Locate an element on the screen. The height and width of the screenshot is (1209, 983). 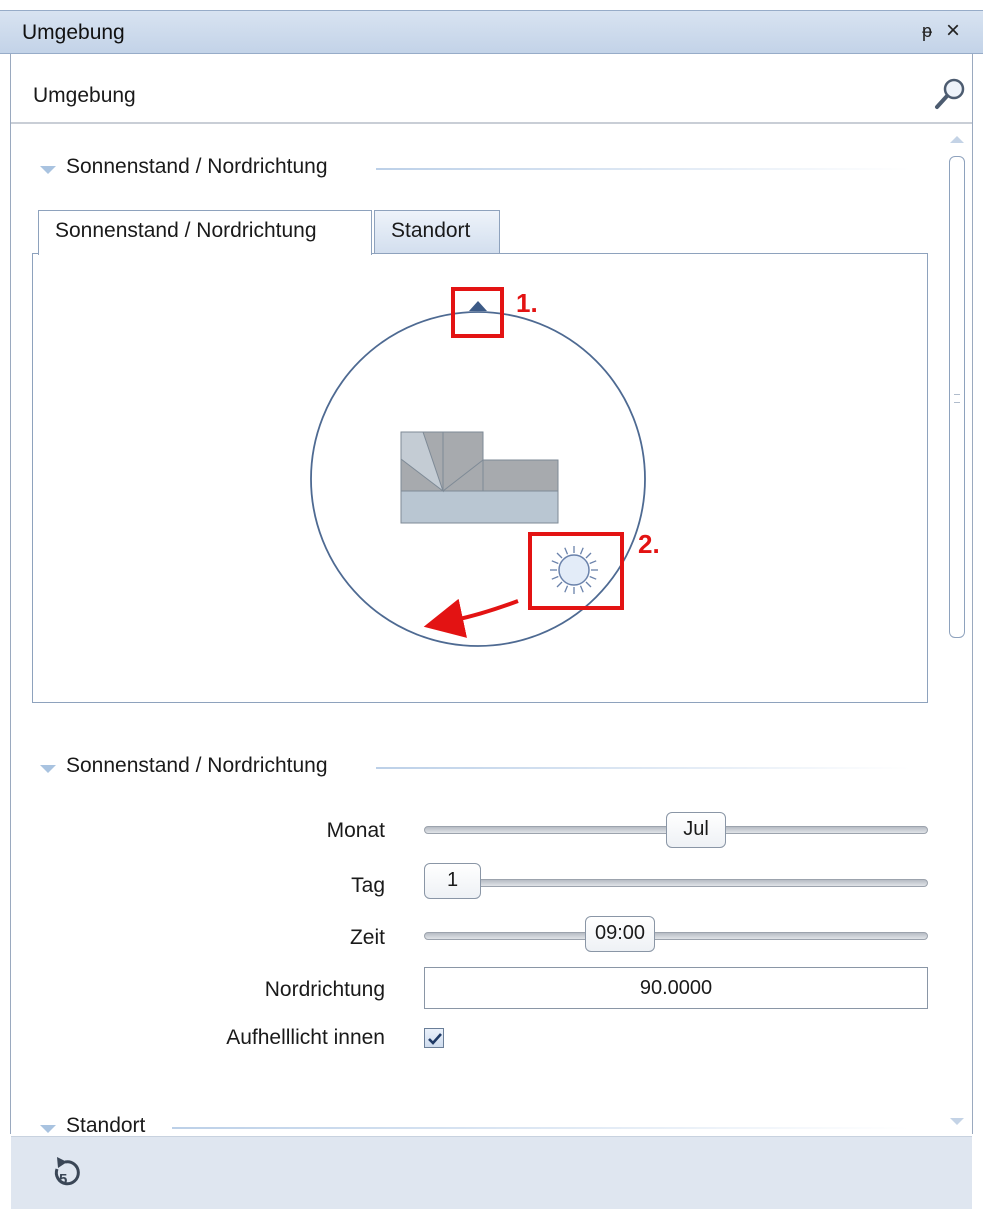
search-bar-label: Umgebung is located at coordinates (84, 95).